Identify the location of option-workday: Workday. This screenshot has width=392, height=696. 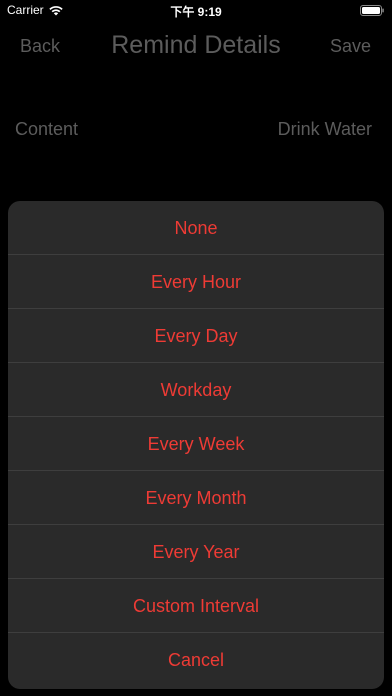
(196, 390).